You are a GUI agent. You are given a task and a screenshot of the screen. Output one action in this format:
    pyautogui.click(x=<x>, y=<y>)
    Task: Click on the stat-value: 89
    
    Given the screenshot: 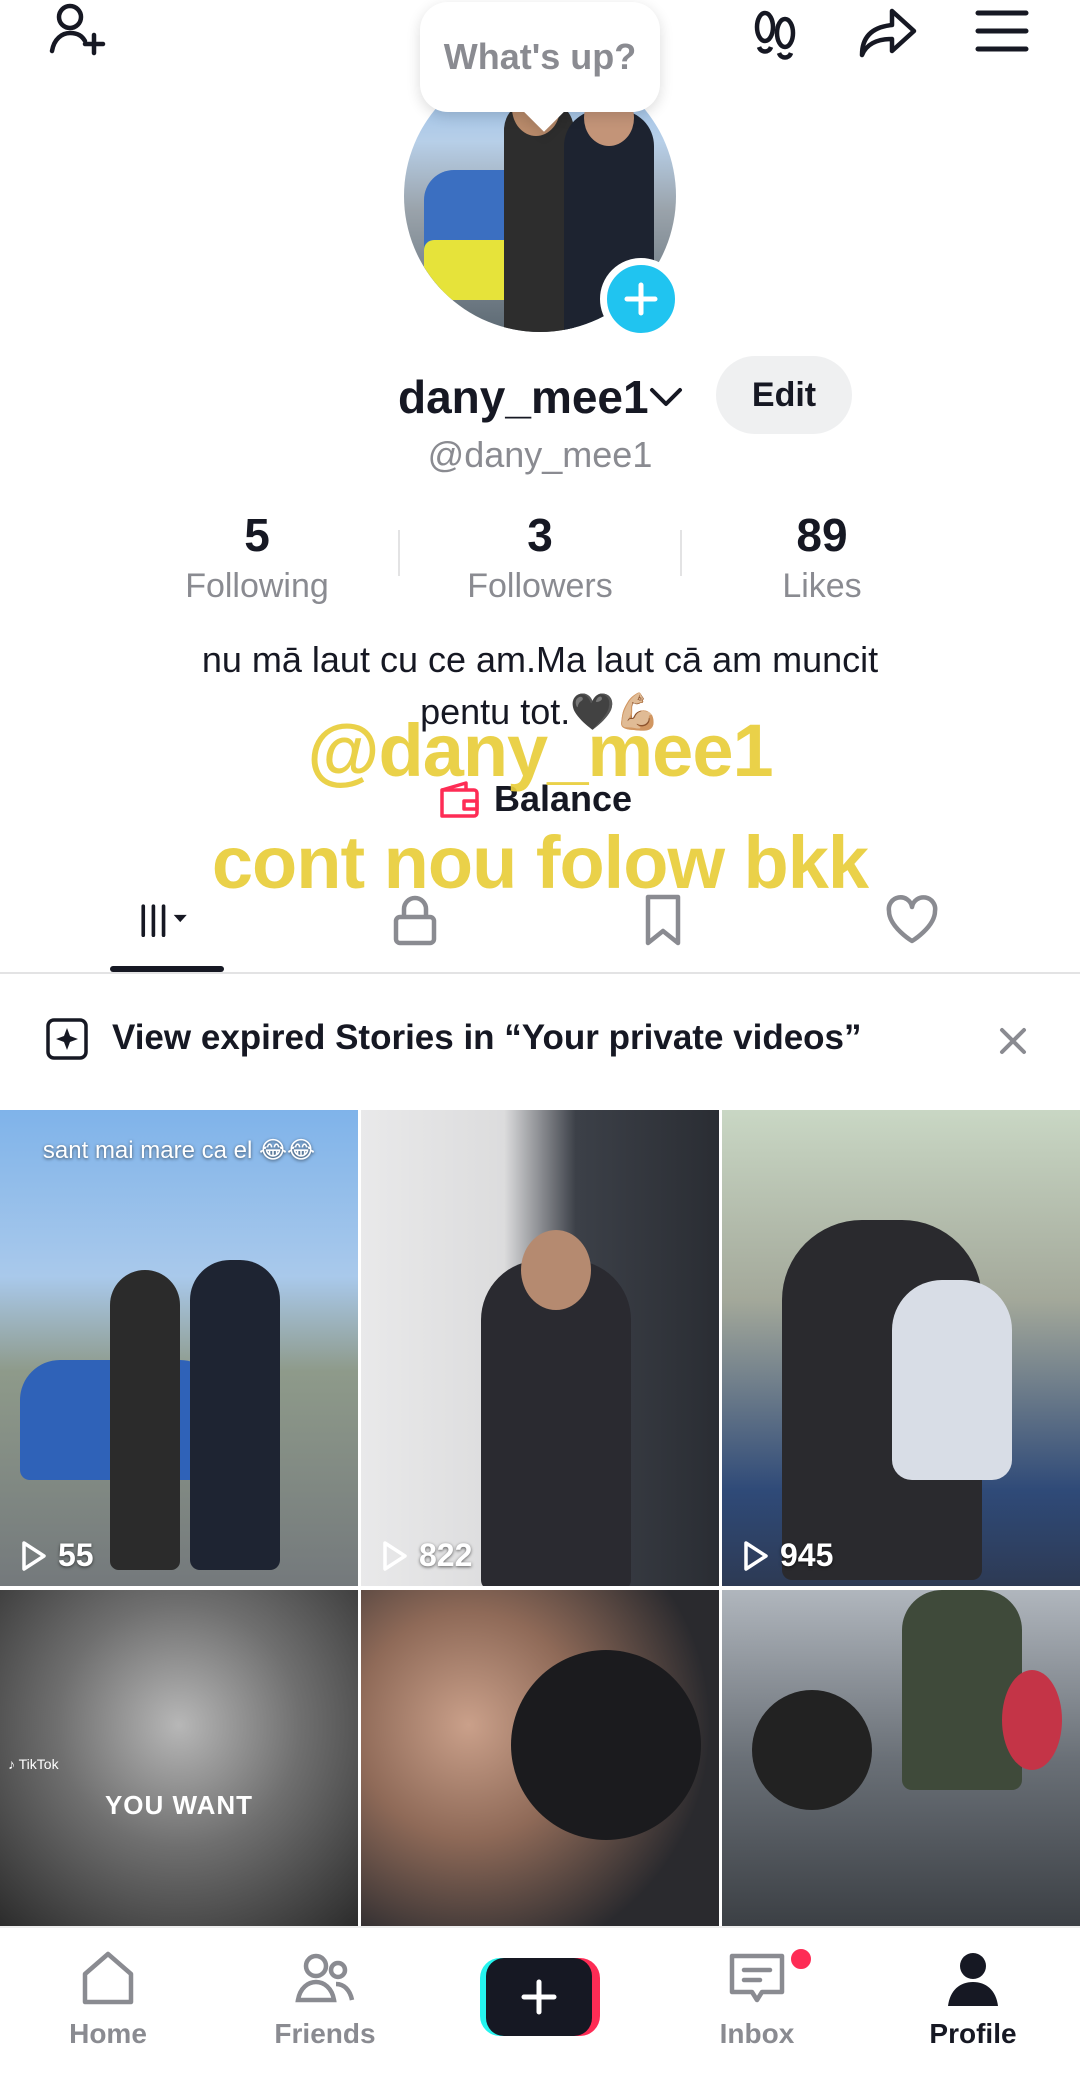 What is the action you would take?
    pyautogui.click(x=822, y=535)
    